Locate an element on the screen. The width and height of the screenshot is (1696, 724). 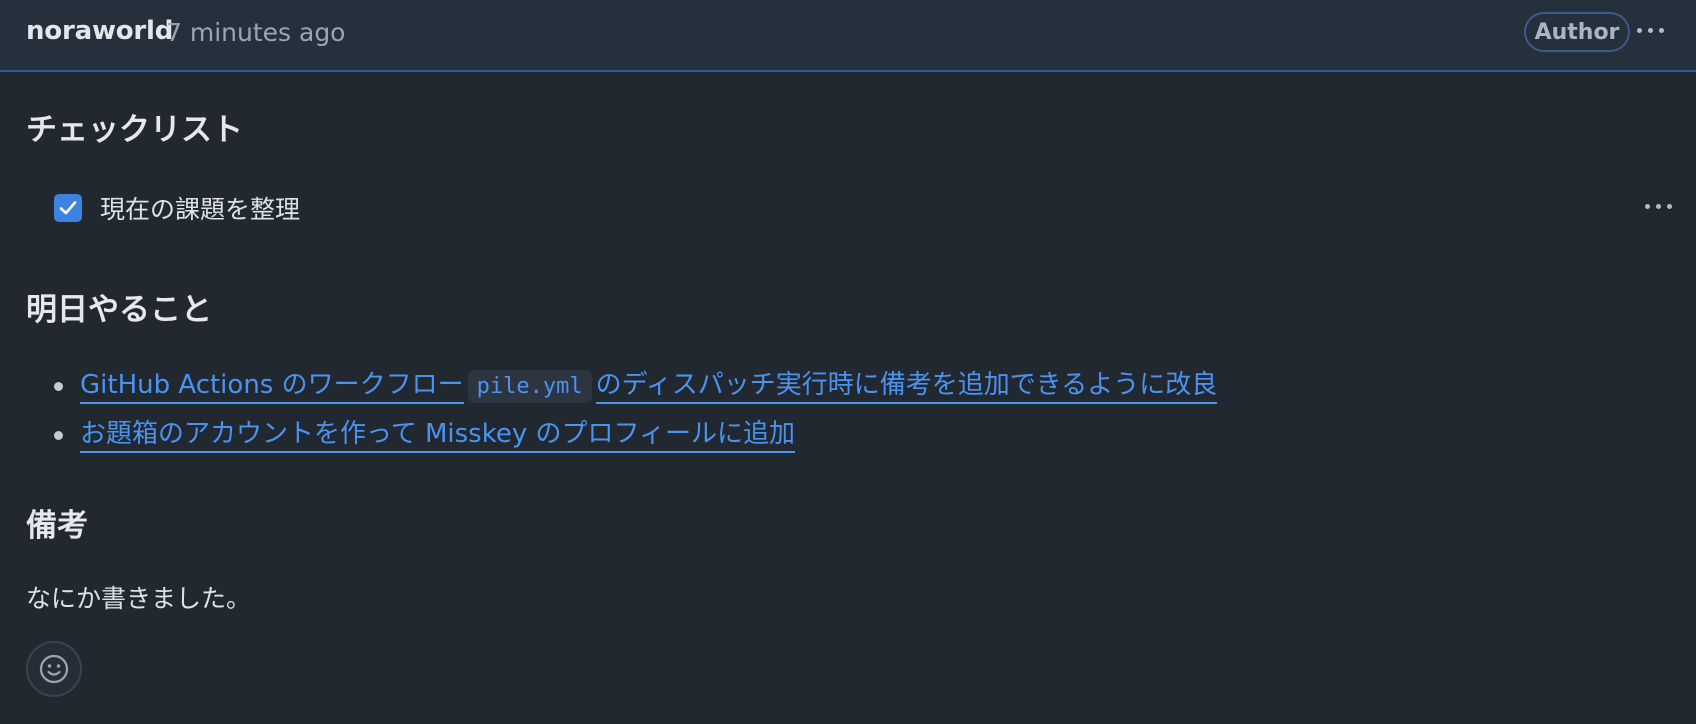
notes-text: なにか書きました。 is located at coordinates (139, 598).